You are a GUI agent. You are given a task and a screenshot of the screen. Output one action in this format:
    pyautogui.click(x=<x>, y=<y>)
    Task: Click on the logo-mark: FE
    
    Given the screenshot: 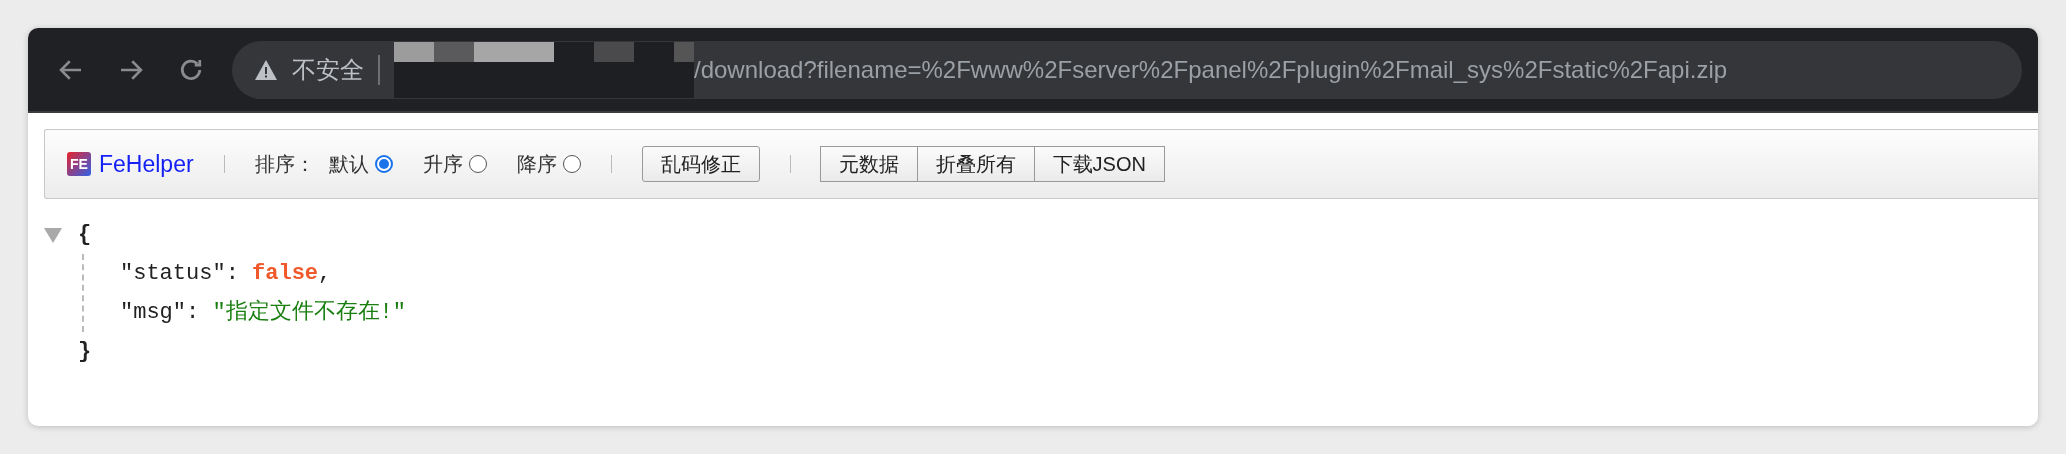 What is the action you would take?
    pyautogui.click(x=79, y=164)
    